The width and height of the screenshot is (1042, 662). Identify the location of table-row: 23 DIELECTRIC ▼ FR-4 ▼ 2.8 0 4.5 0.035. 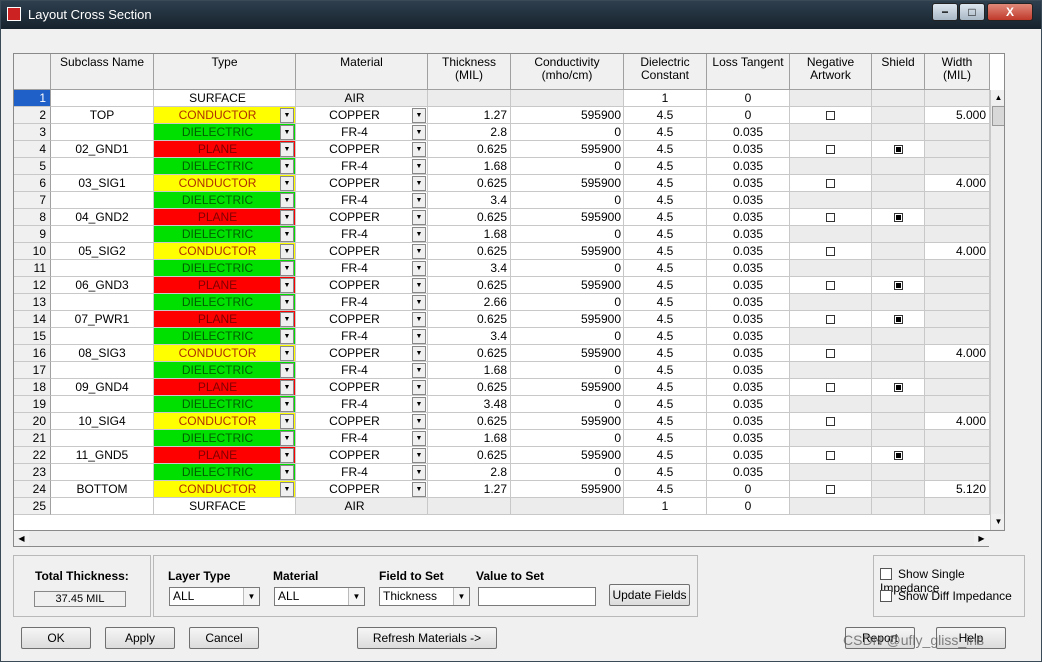
(509, 472).